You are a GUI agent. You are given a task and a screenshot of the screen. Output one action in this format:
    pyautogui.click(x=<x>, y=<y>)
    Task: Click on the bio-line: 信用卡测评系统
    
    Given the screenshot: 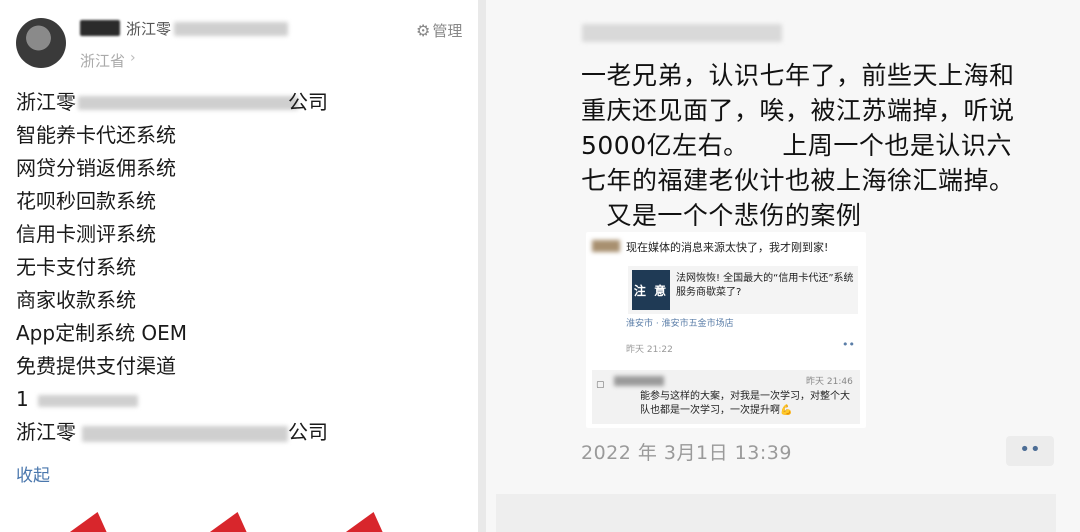 What is the action you would take?
    pyautogui.click(x=86, y=234)
    